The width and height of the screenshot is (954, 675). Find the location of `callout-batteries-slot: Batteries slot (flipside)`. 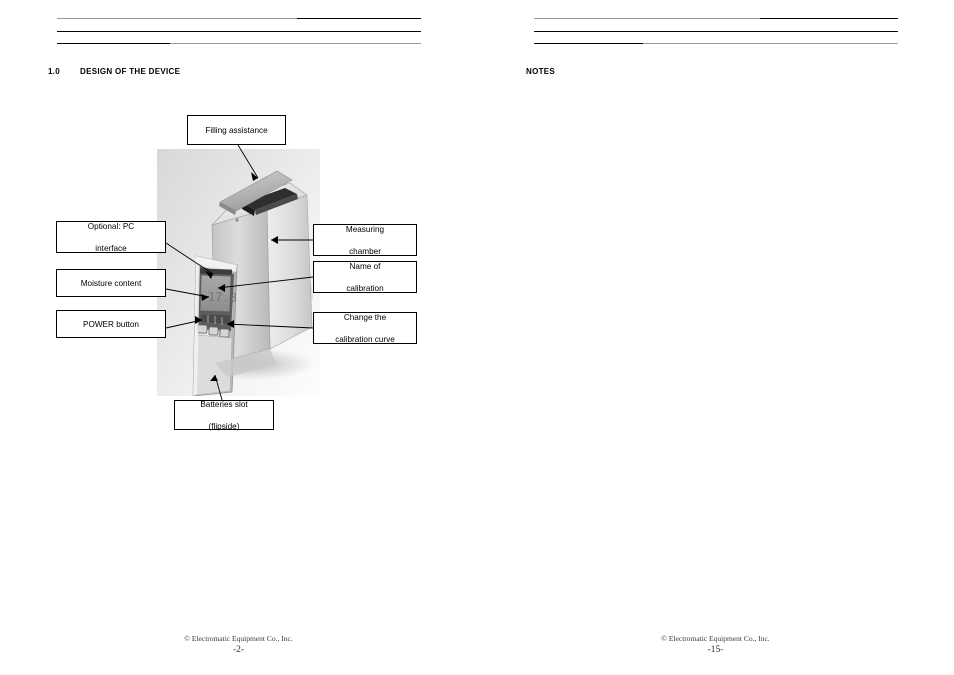

callout-batteries-slot: Batteries slot (flipside) is located at coordinates (224, 415).